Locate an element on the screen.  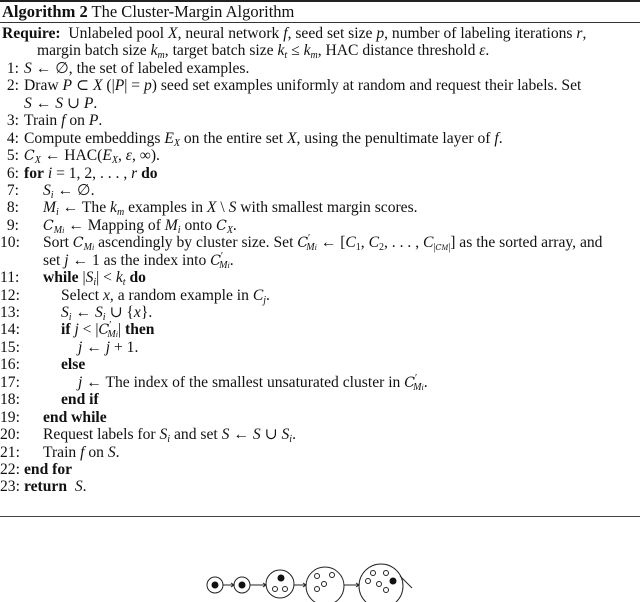
step-10-continued: set j ← 1 as the index into C′Mi. is located at coordinates (320, 260).